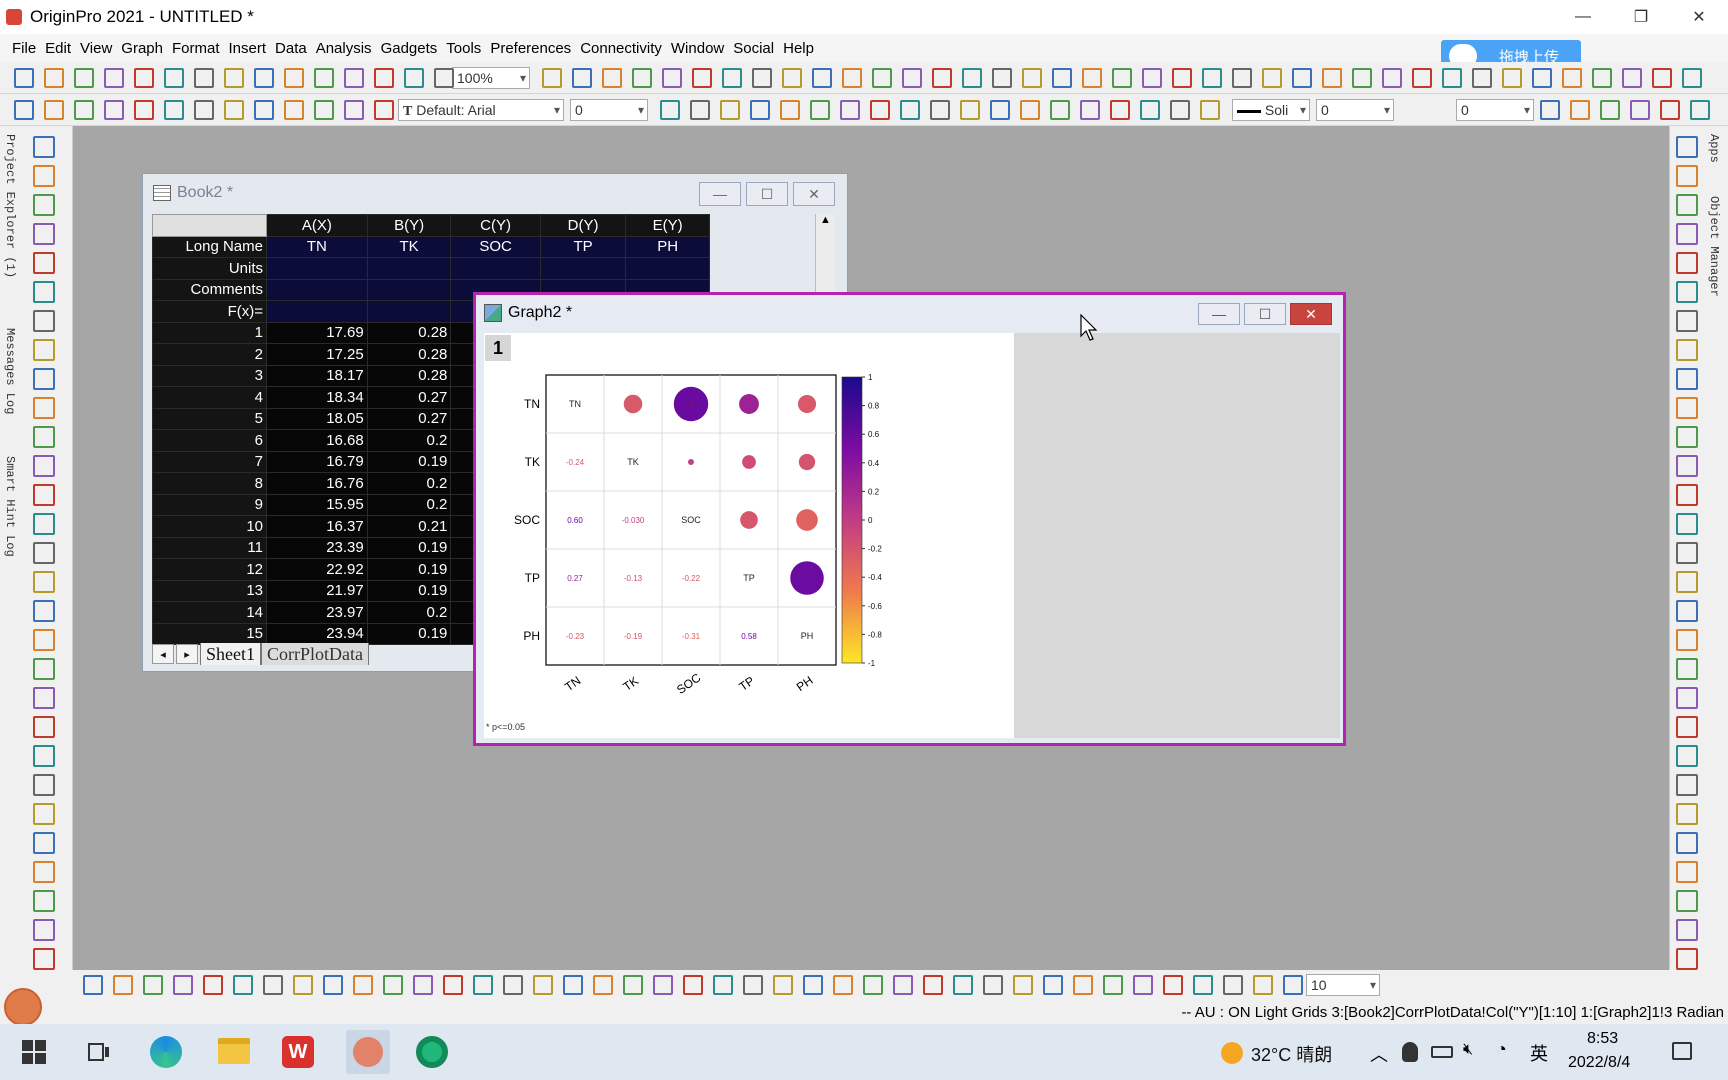  I want to click on menu-format: Format, so click(196, 48).